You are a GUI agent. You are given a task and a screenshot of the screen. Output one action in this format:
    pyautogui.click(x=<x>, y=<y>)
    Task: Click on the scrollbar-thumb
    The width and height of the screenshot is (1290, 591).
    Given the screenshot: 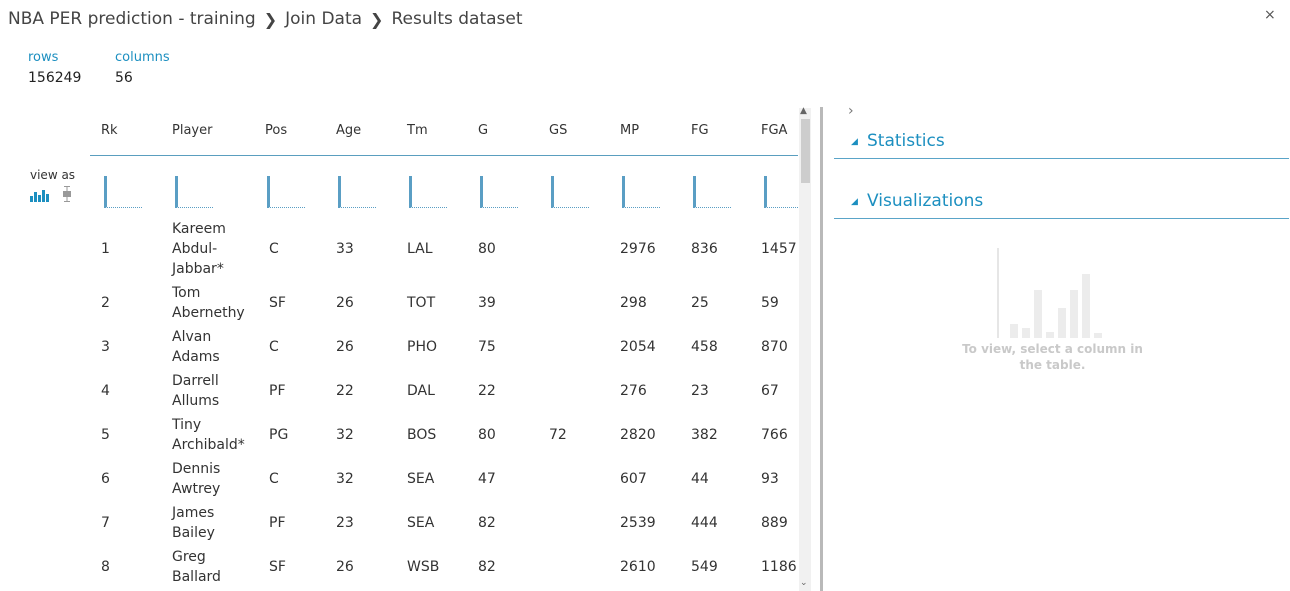 What is the action you would take?
    pyautogui.click(x=805, y=151)
    